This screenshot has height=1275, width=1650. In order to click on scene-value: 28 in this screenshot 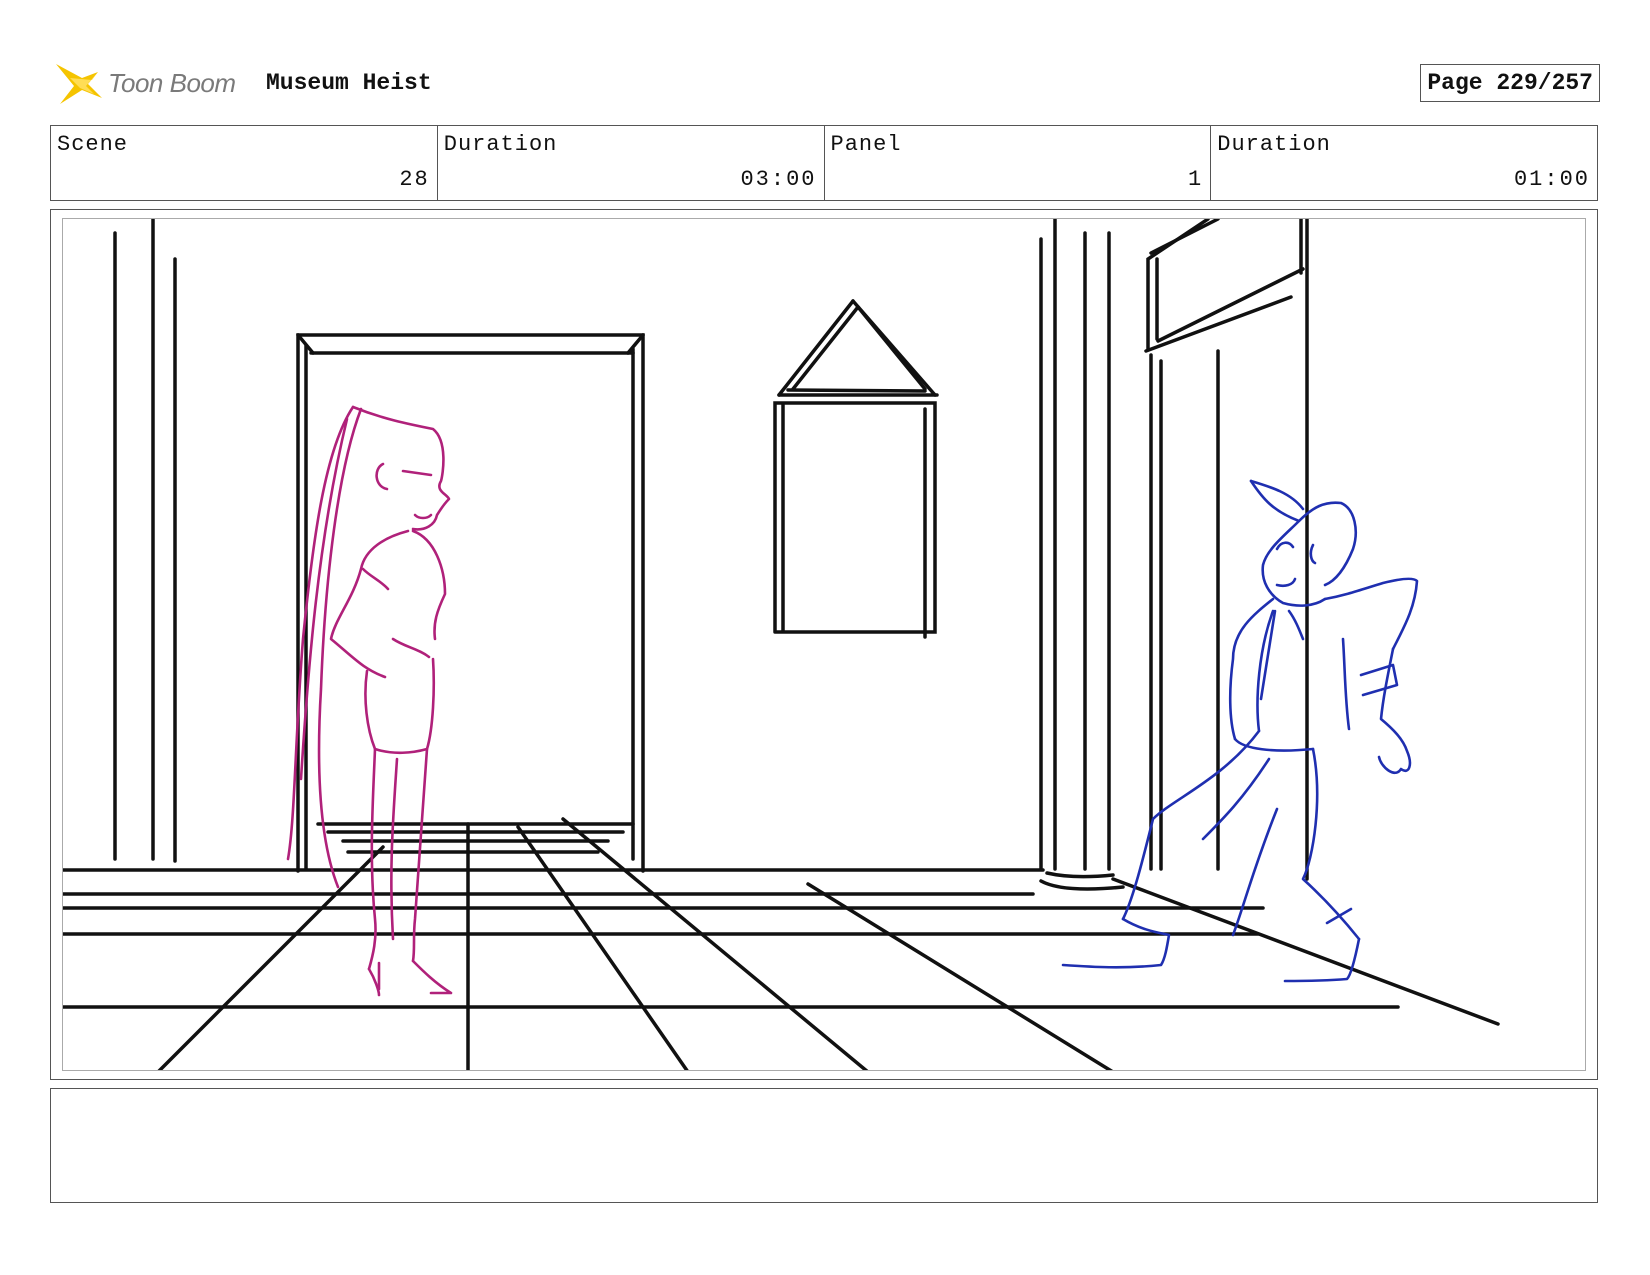, I will do `click(414, 179)`.